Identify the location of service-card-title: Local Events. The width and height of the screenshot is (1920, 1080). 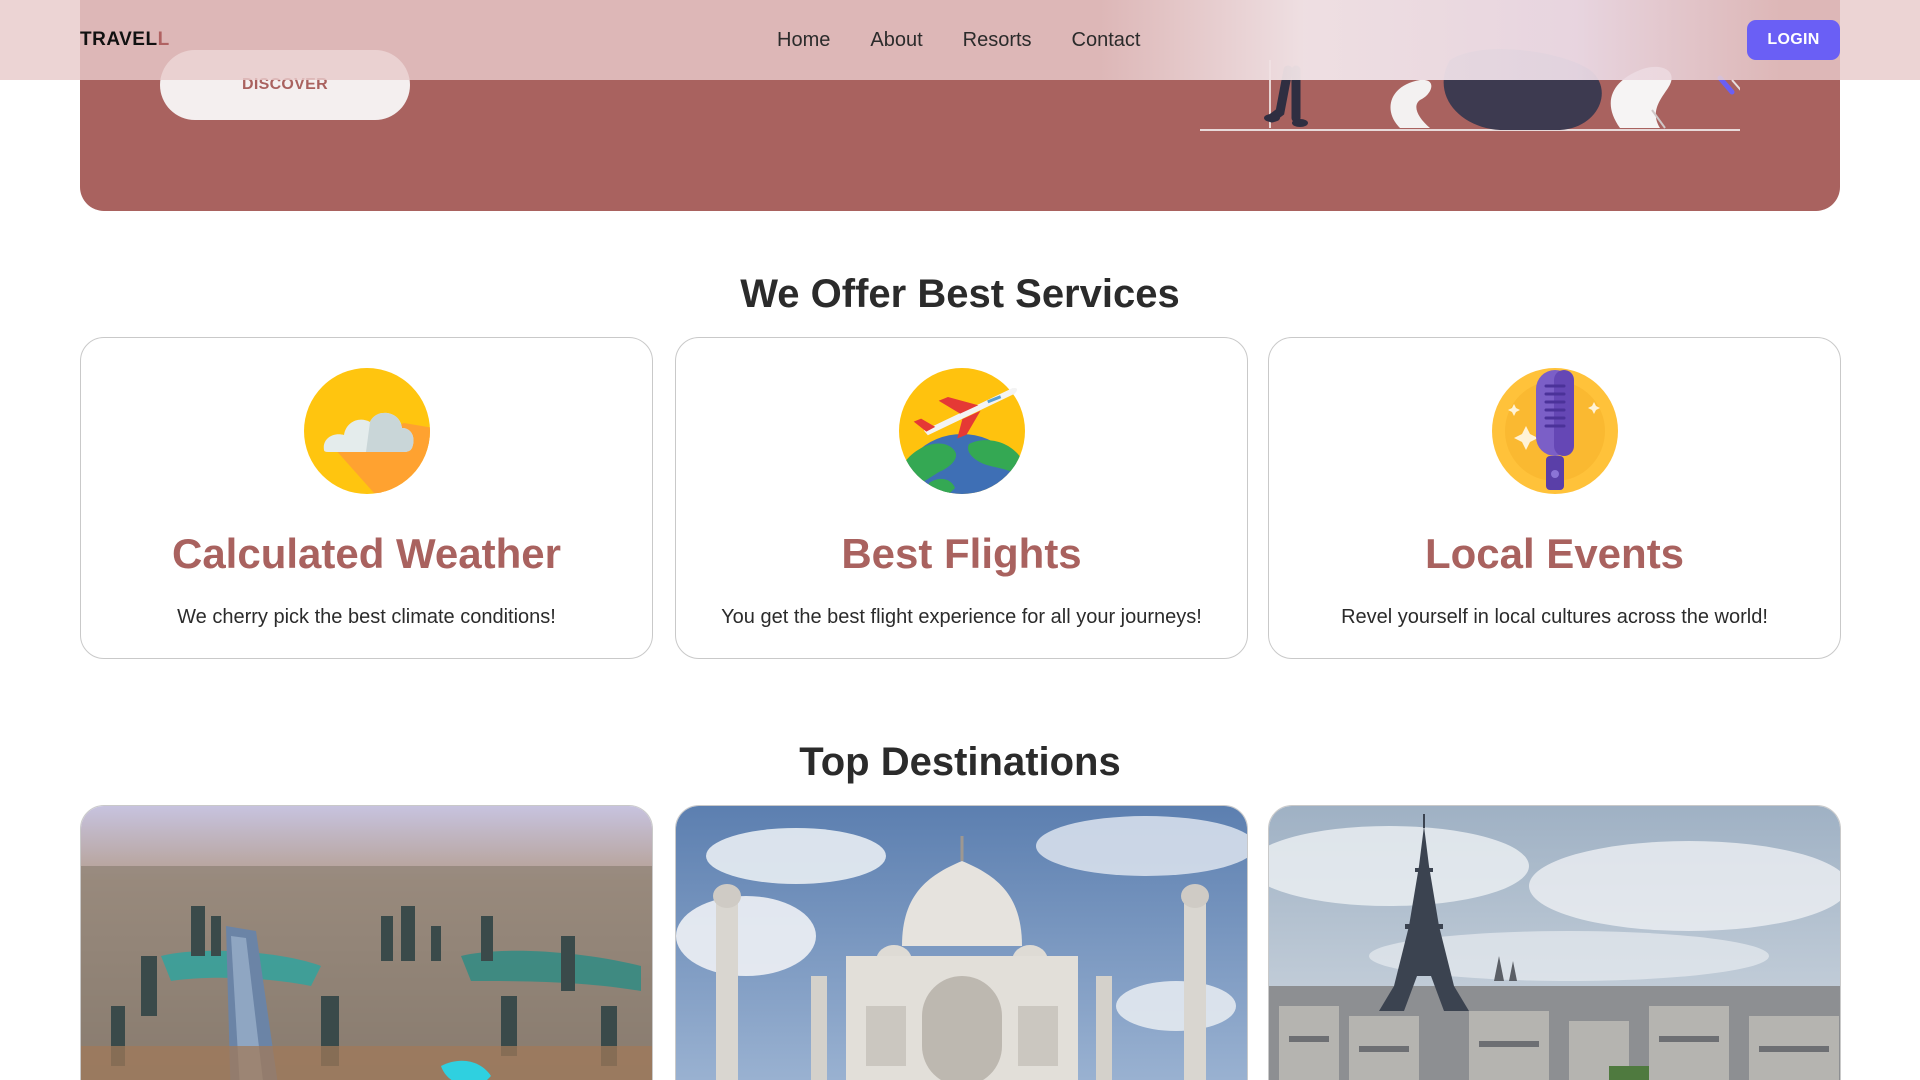
(1554, 553).